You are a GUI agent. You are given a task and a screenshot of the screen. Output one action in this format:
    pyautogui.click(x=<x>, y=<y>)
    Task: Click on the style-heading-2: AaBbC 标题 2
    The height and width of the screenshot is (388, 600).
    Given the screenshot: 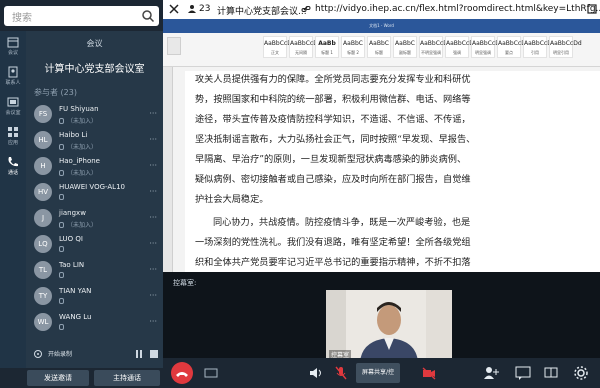 What is the action you would take?
    pyautogui.click(x=353, y=47)
    